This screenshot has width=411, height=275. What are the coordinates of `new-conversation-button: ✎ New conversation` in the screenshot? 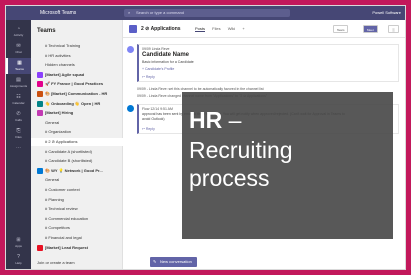 It's located at (173, 262).